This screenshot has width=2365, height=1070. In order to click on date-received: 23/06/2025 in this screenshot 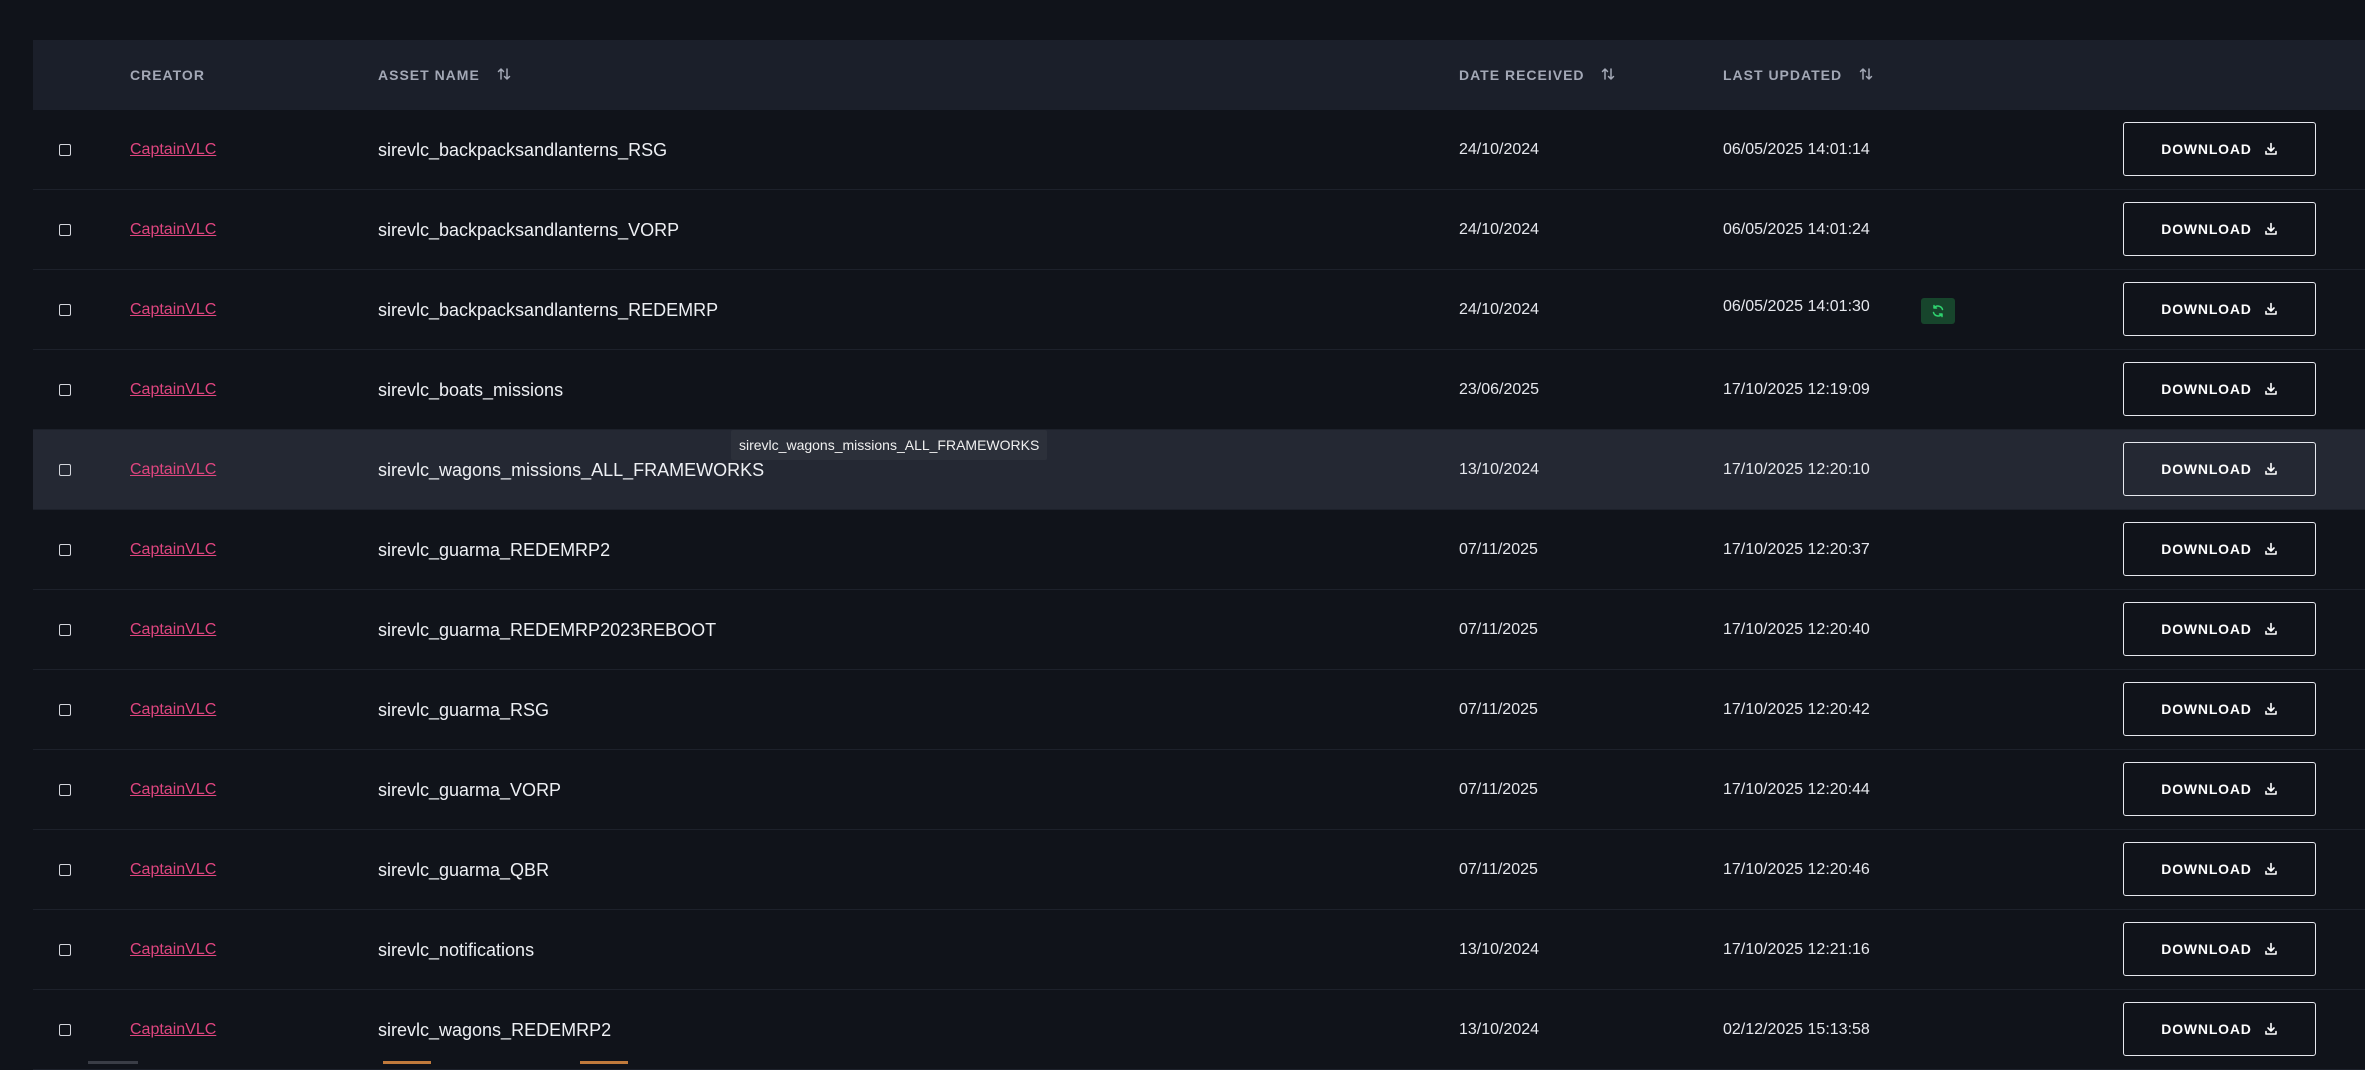, I will do `click(1499, 389)`.